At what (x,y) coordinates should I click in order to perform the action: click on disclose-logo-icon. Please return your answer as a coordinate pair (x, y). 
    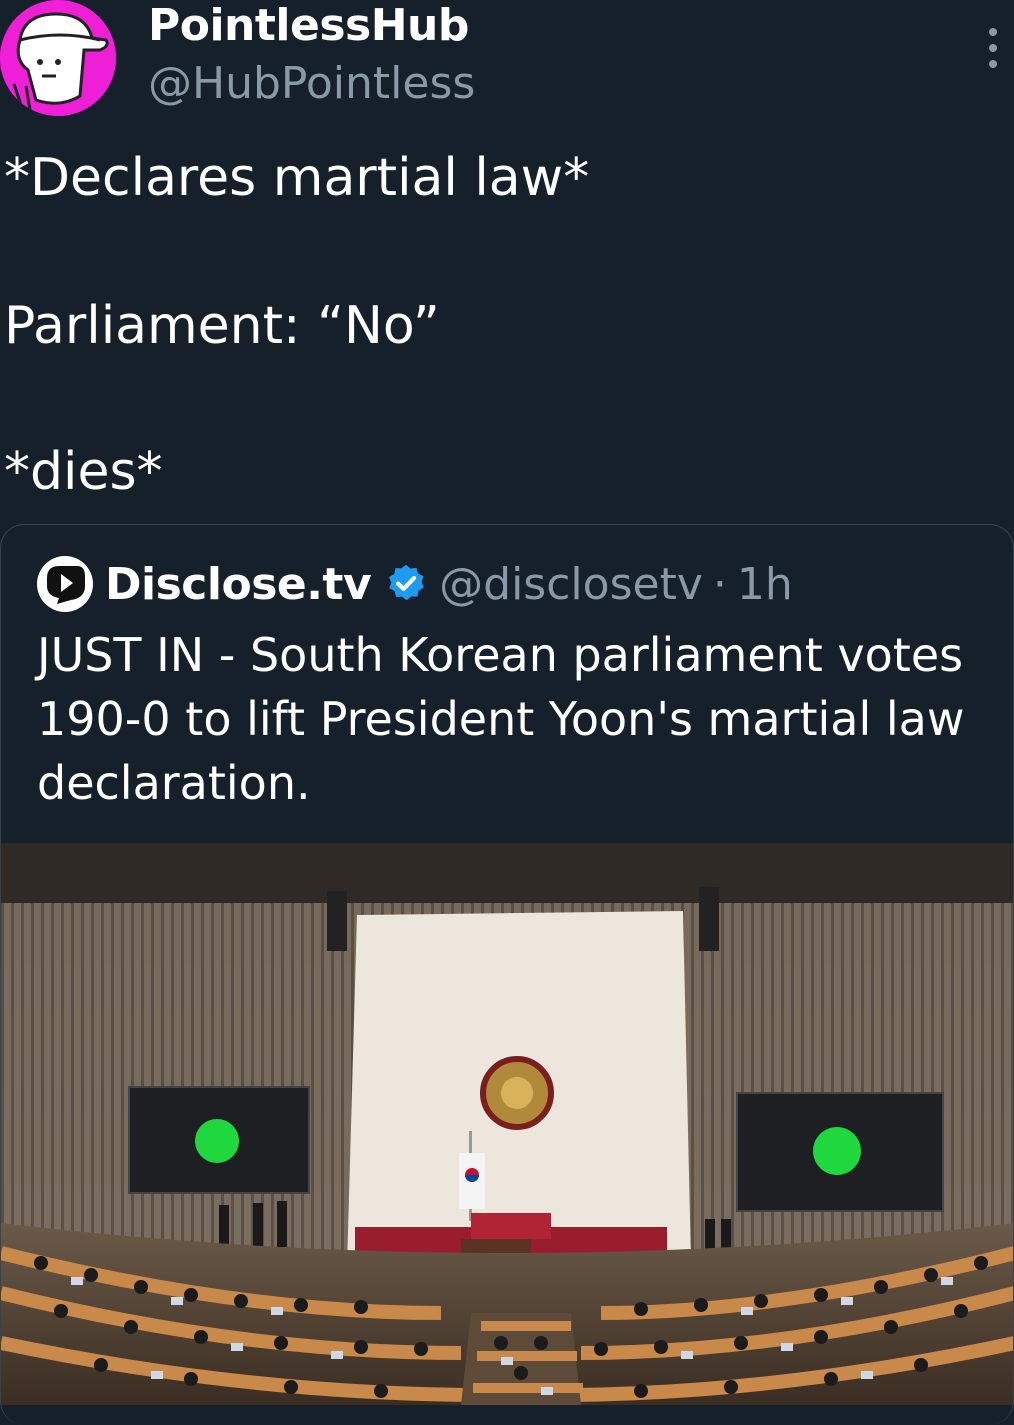
    Looking at the image, I should click on (65, 584).